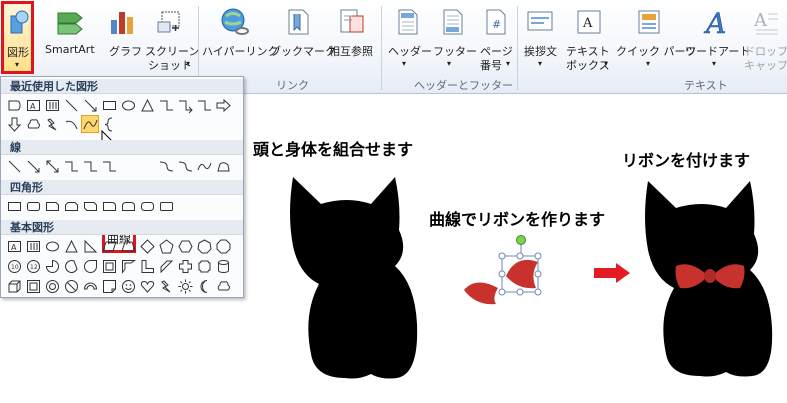 This screenshot has height=403, width=787. I want to click on shape-curve-selected, so click(90, 124).